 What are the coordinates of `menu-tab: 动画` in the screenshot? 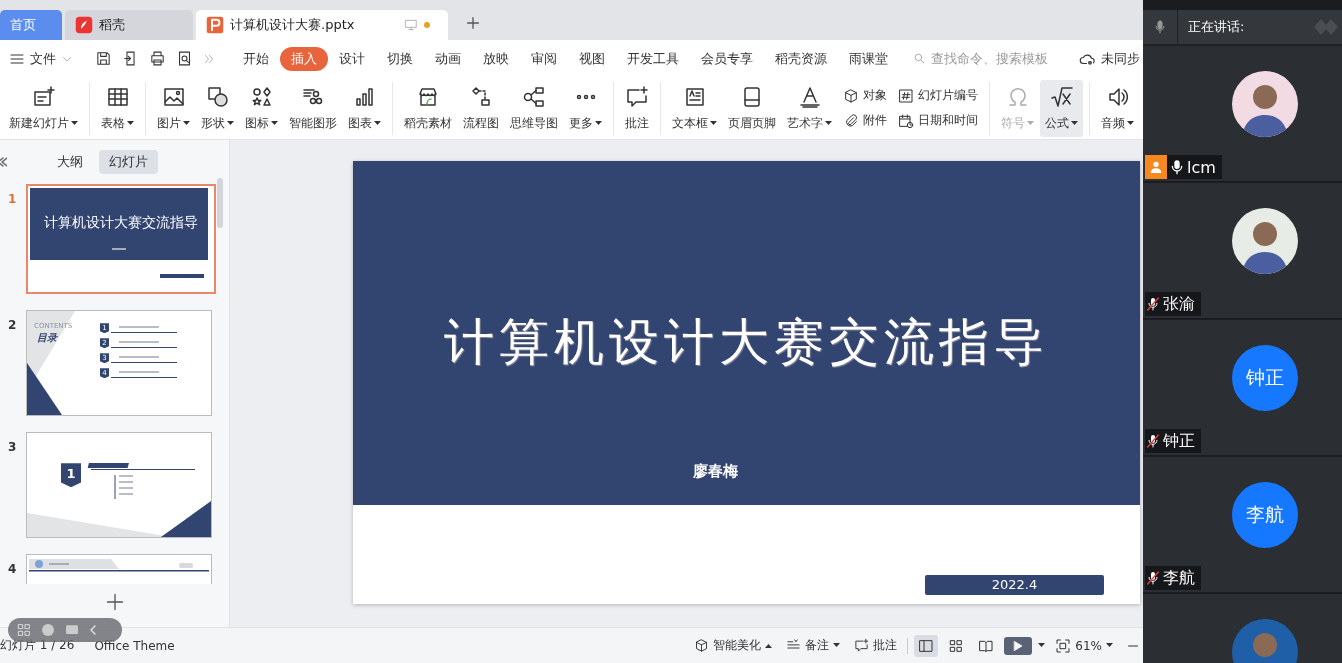 It's located at (448, 58).